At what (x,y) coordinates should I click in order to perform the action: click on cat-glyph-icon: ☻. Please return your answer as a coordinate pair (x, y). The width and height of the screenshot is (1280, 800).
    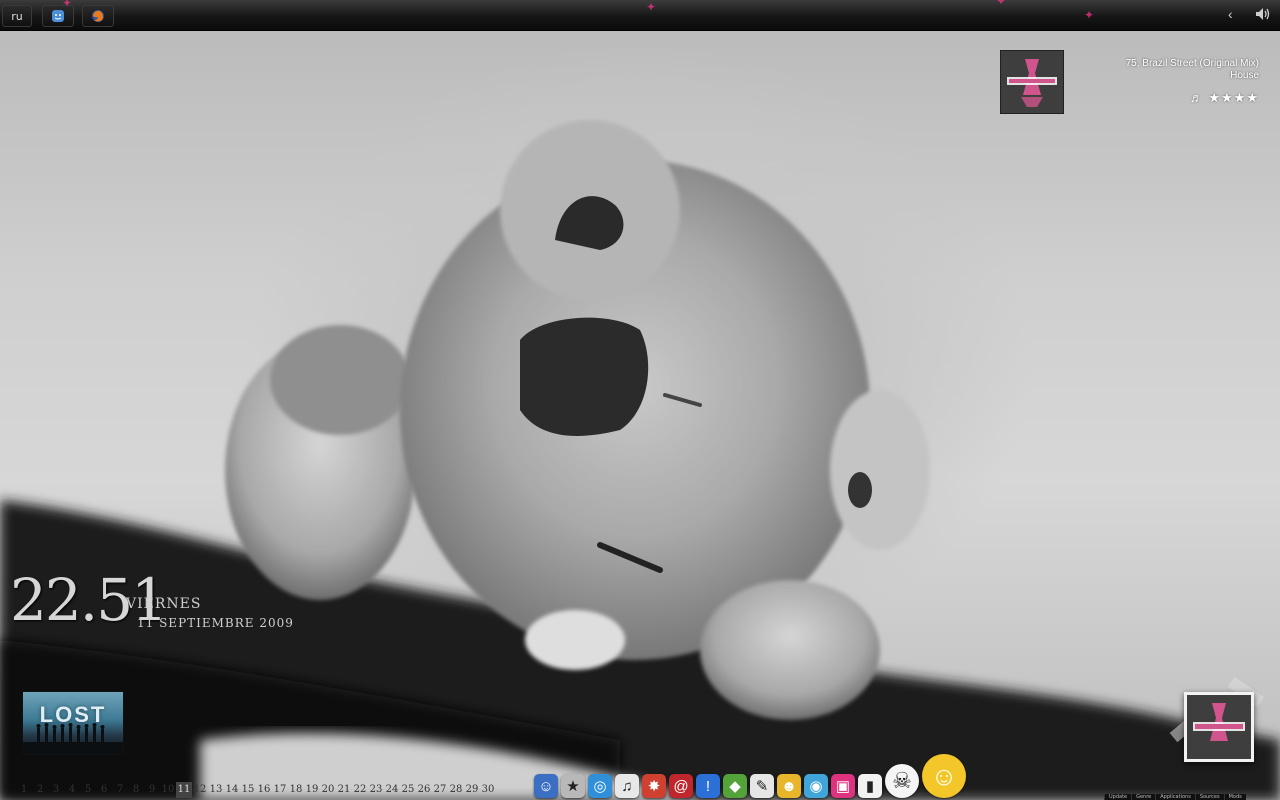
    Looking at the image, I should click on (789, 786).